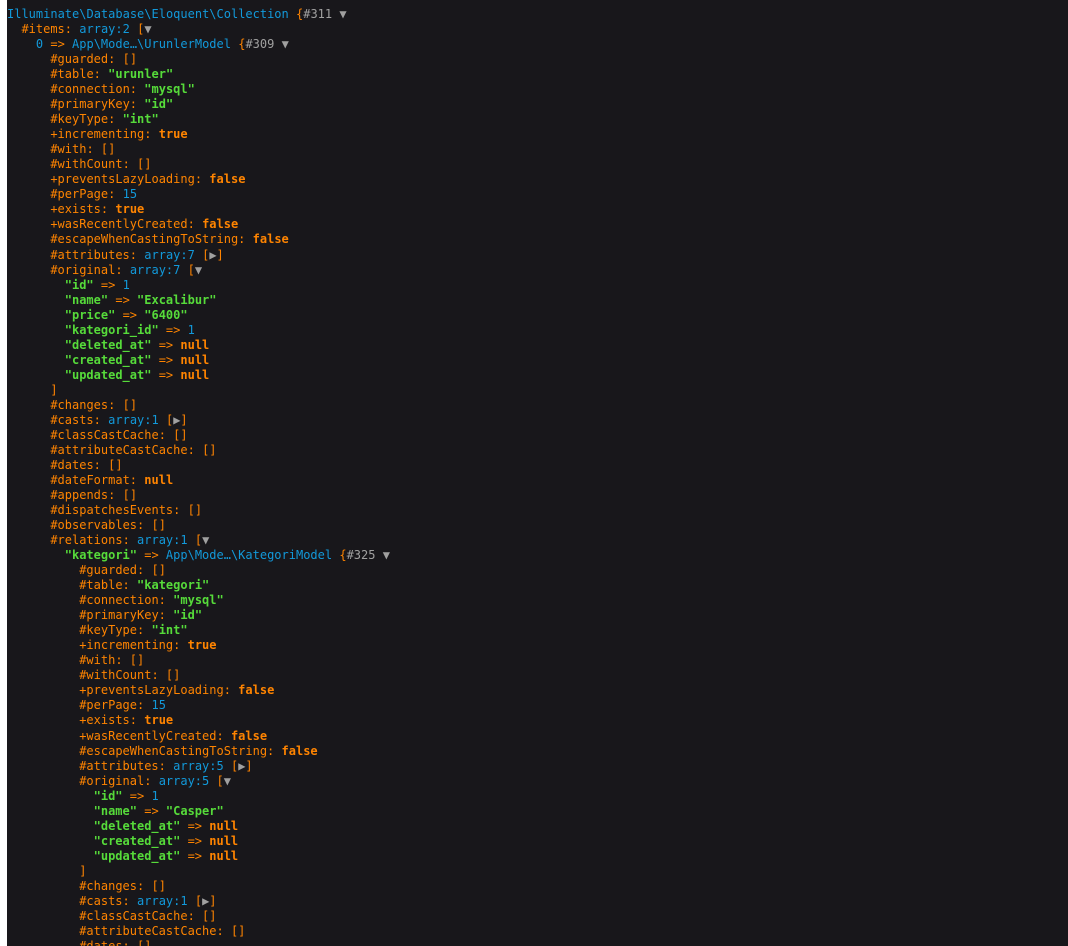 The width and height of the screenshot is (1068, 946). What do you see at coordinates (537, 164) in the screenshot?
I see `property-row: #withCount: []` at bounding box center [537, 164].